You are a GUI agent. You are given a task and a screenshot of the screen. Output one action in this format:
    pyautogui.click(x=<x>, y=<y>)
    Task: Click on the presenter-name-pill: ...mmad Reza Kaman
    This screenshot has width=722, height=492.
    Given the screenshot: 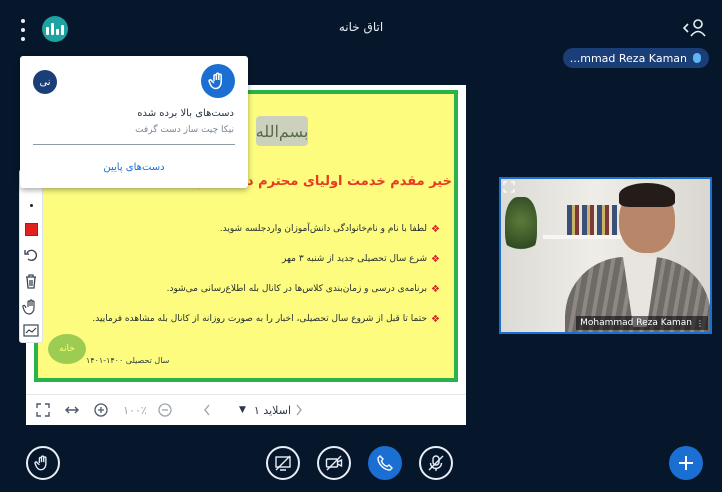 What is the action you would take?
    pyautogui.click(x=636, y=58)
    